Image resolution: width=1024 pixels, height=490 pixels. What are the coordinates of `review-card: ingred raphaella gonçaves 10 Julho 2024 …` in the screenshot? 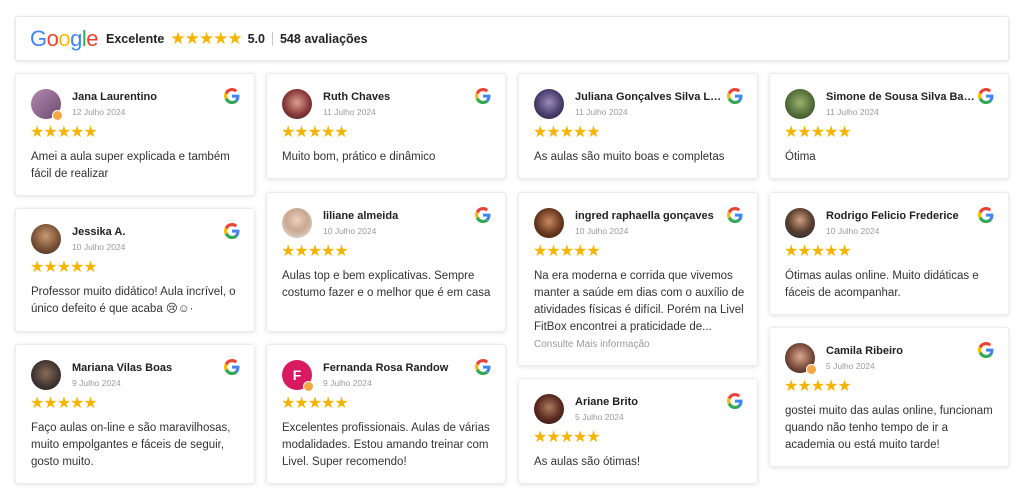 It's located at (638, 279).